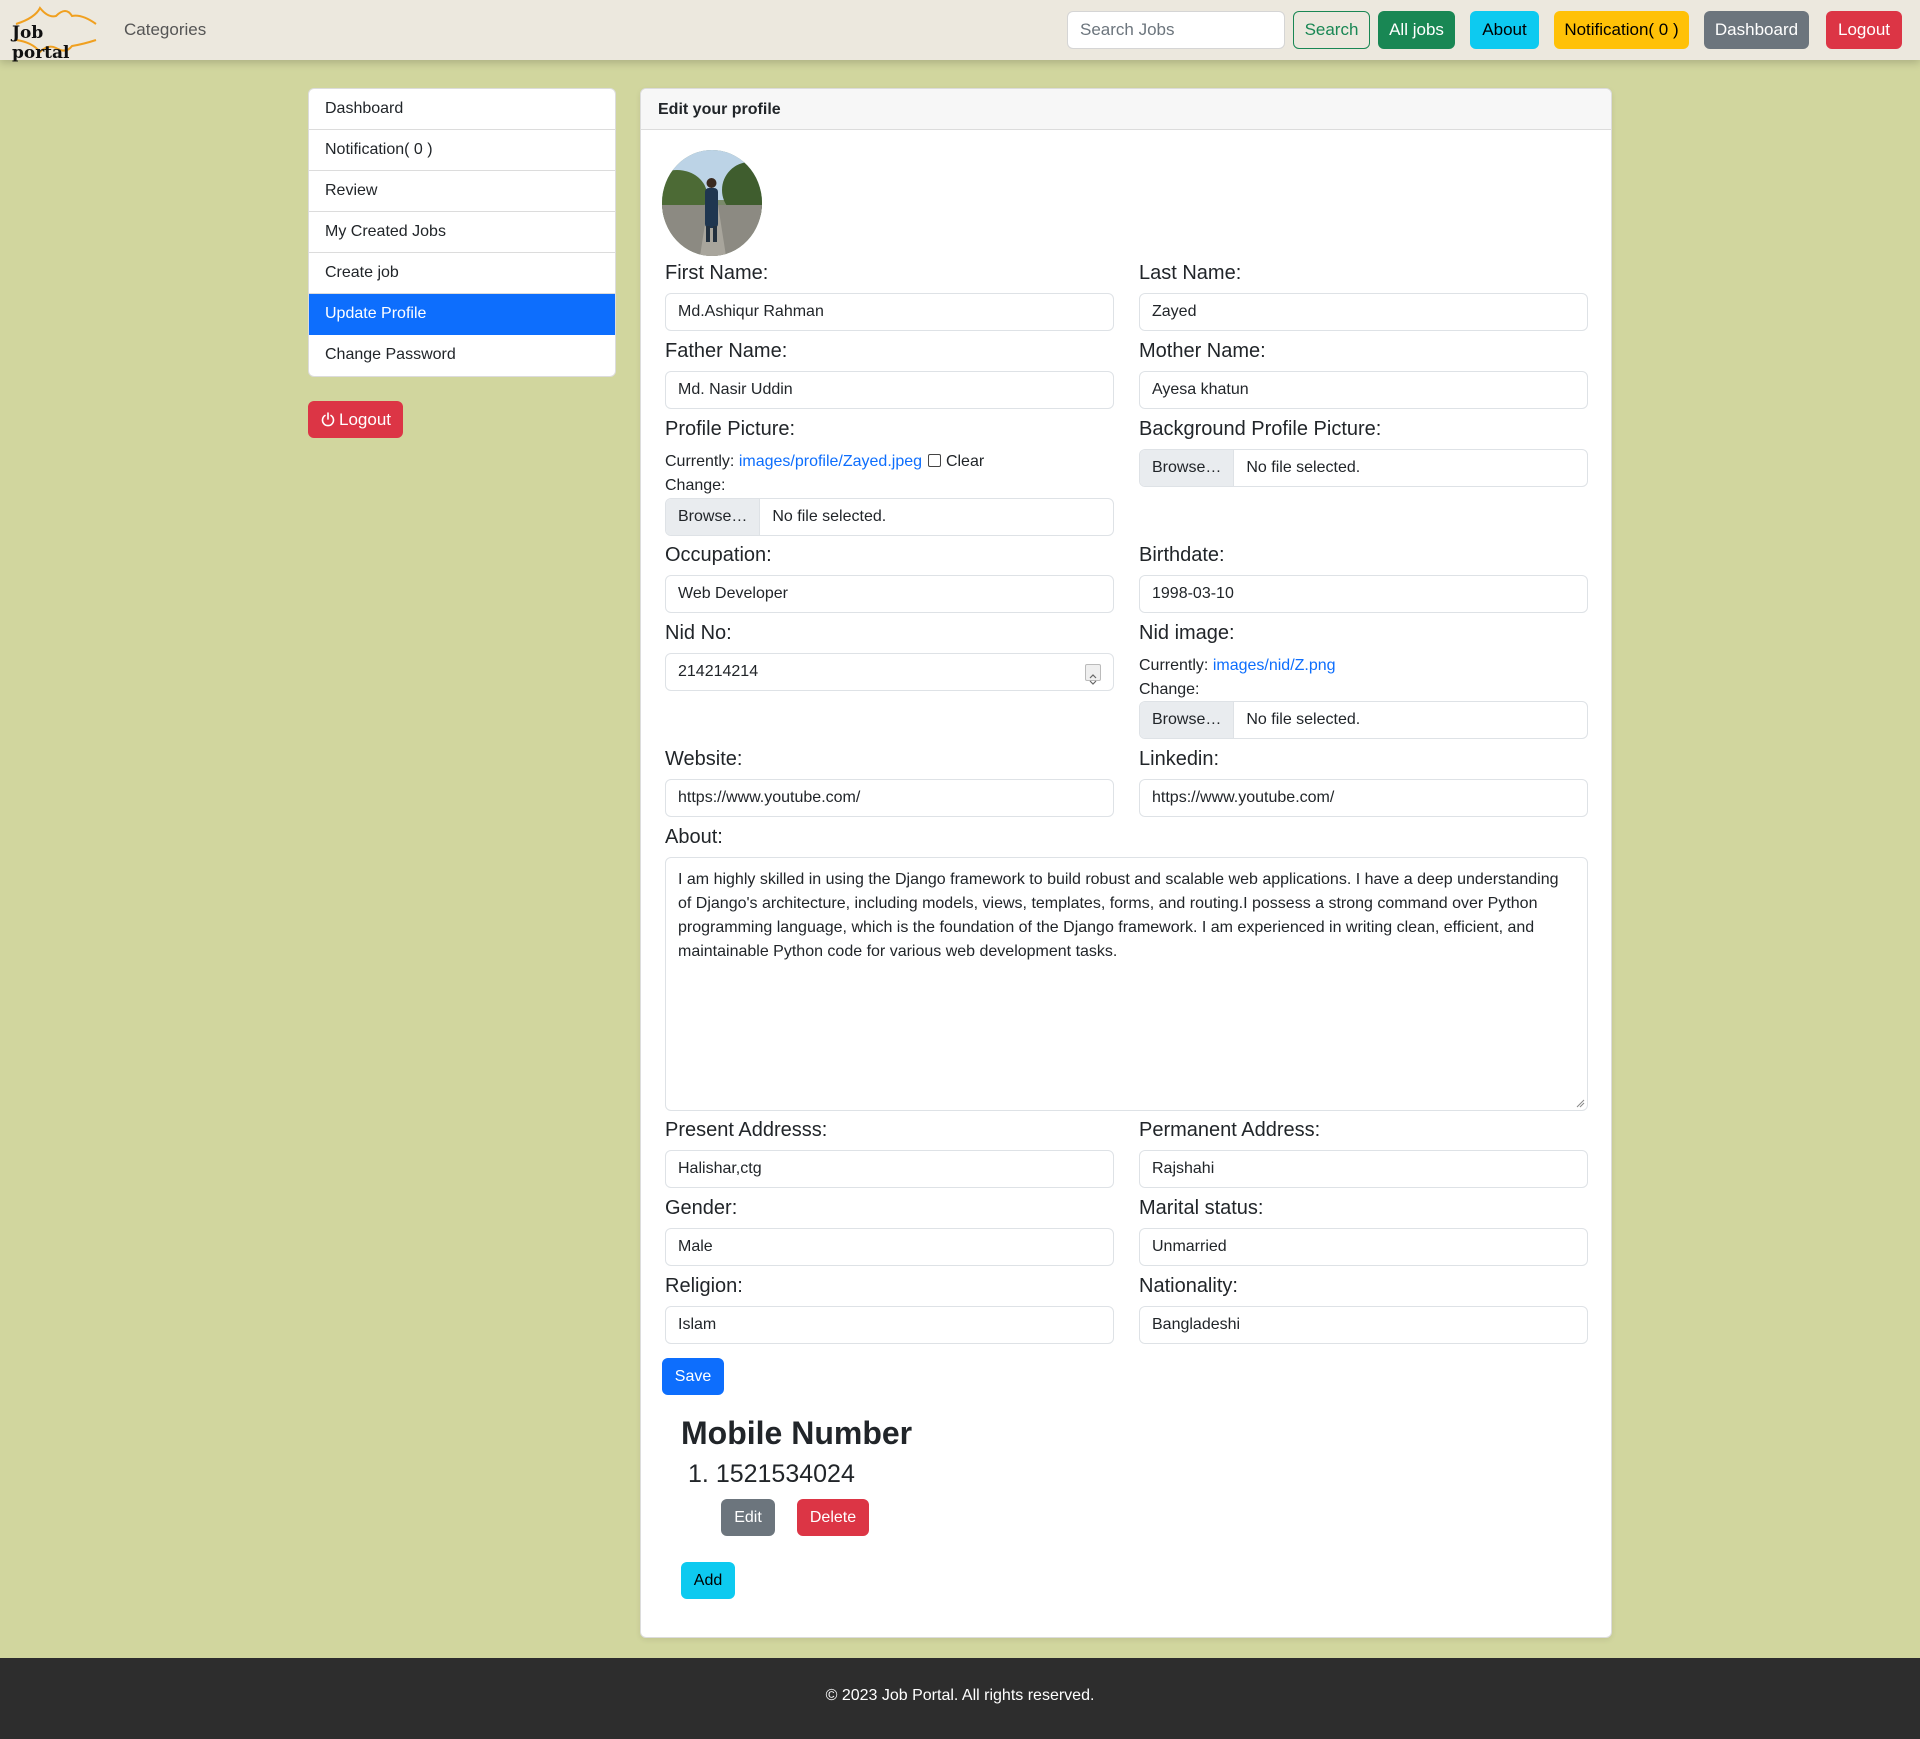 The height and width of the screenshot is (1739, 1920). Describe the element at coordinates (889, 312) in the screenshot. I see `first-name-field: Md.Ashiqur Rahman` at that location.